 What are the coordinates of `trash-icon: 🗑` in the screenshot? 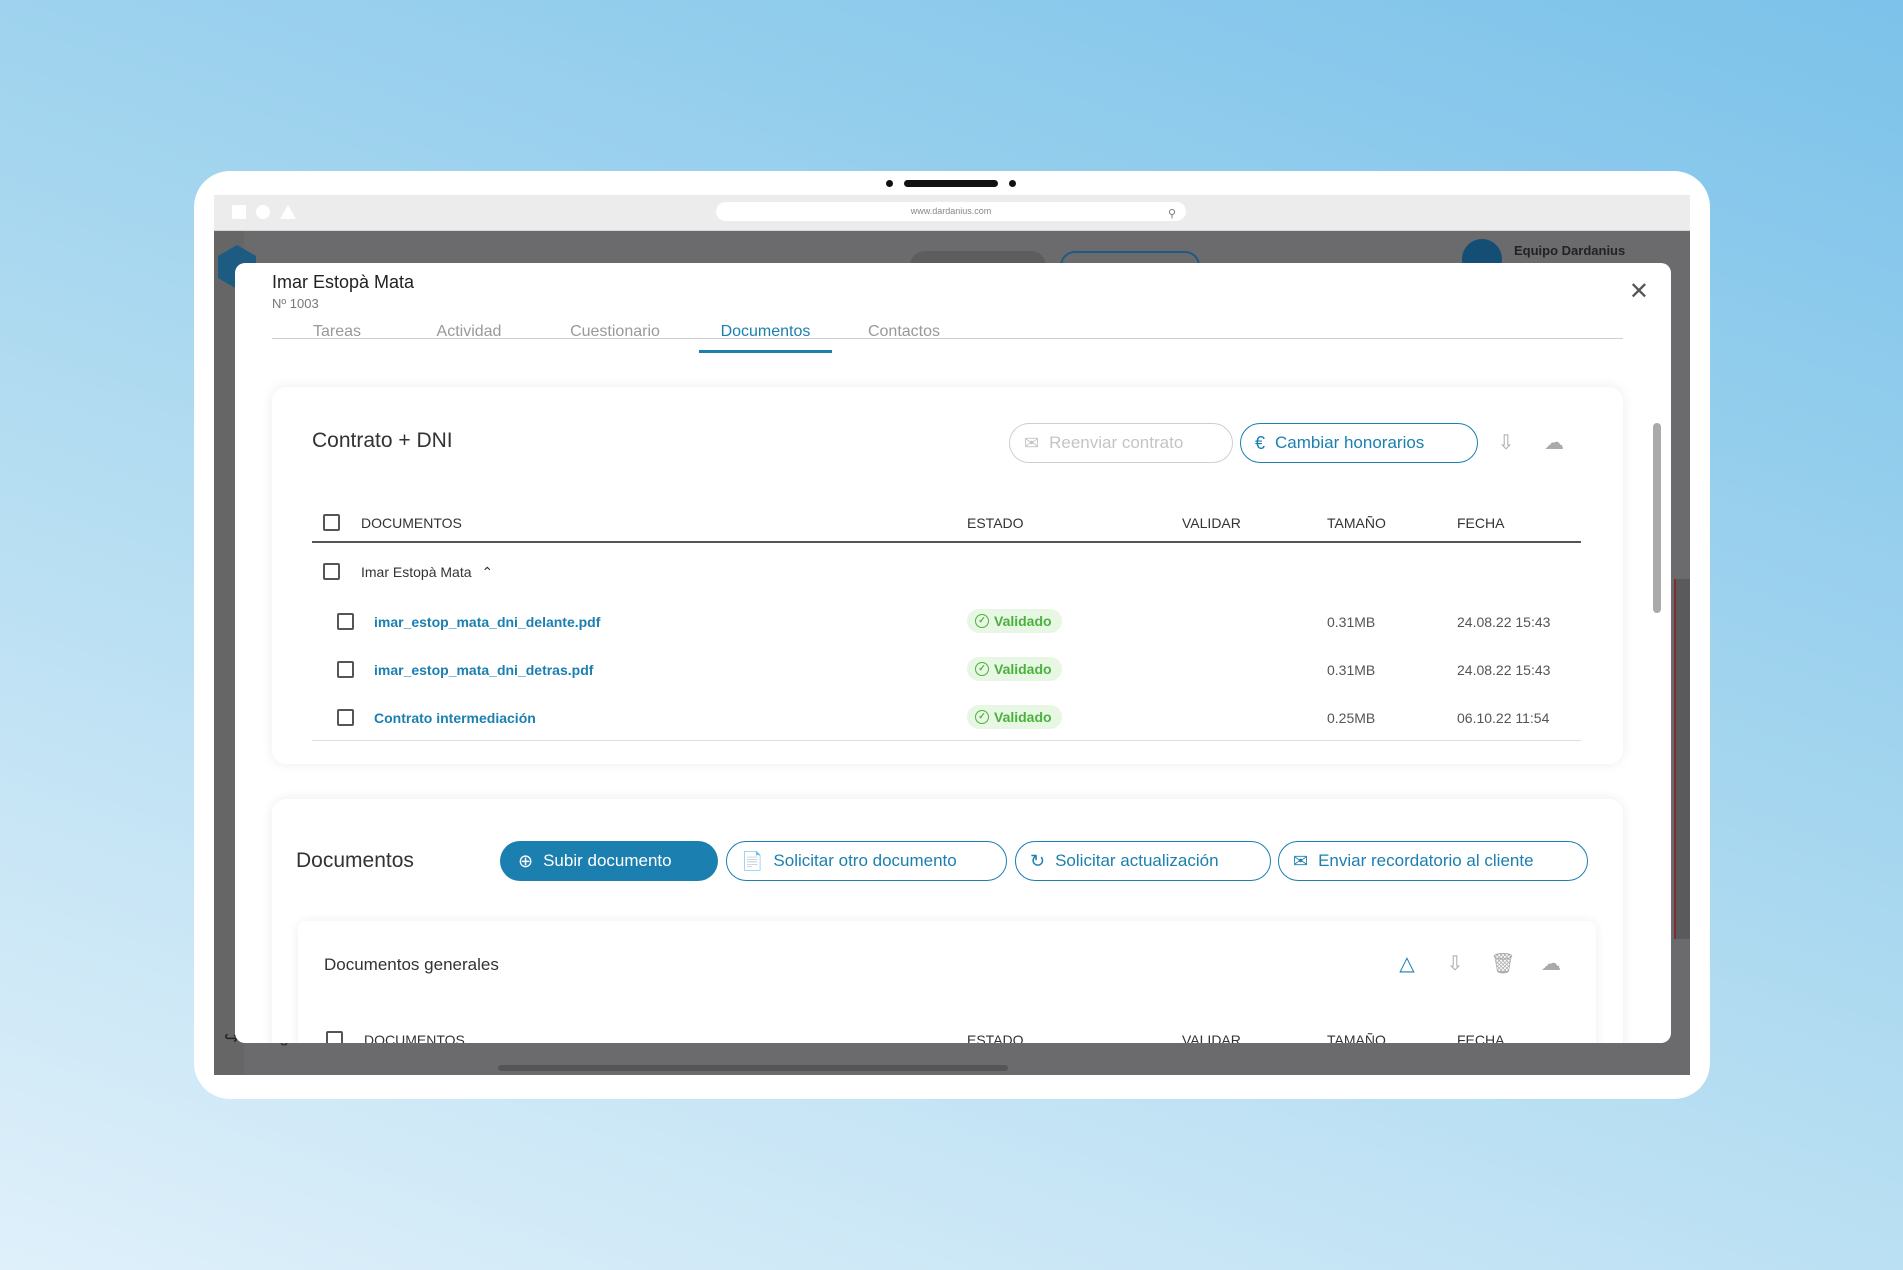 It's located at (1503, 964).